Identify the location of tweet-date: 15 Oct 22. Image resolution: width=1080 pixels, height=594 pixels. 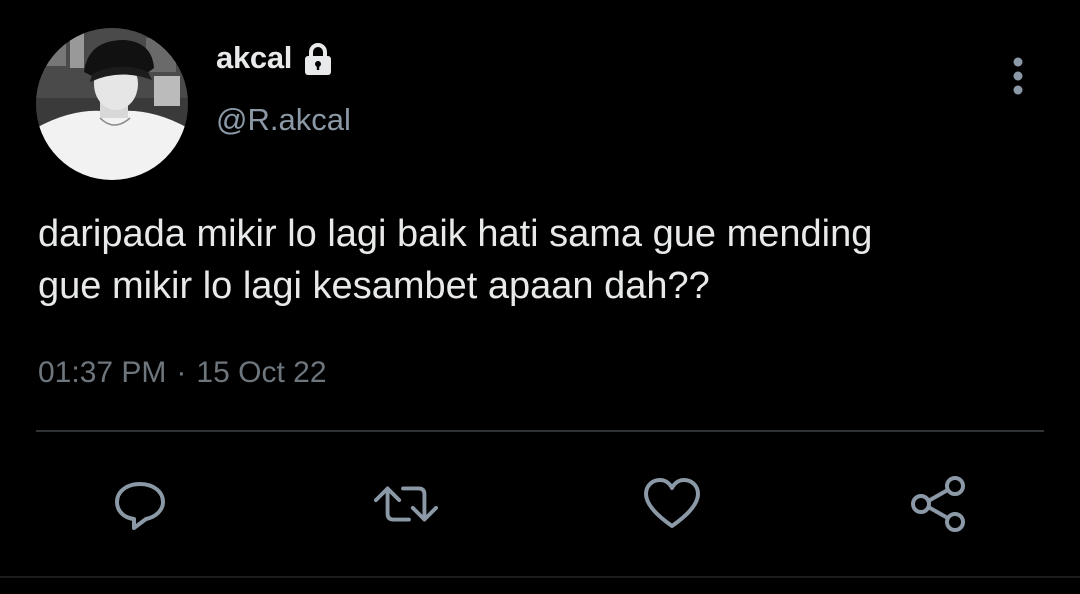
(261, 373).